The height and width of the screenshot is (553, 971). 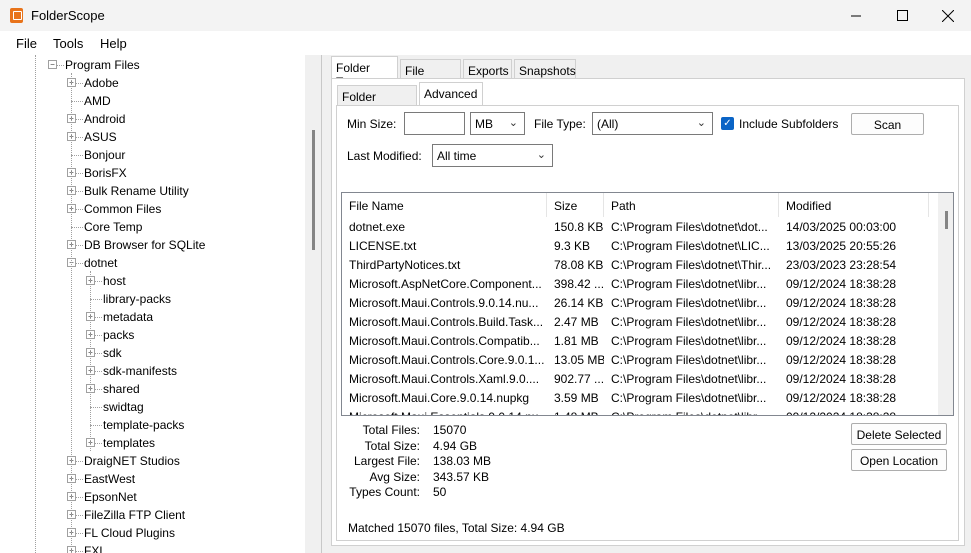 What do you see at coordinates (394, 476) in the screenshot?
I see `stat-label: Avg Size:` at bounding box center [394, 476].